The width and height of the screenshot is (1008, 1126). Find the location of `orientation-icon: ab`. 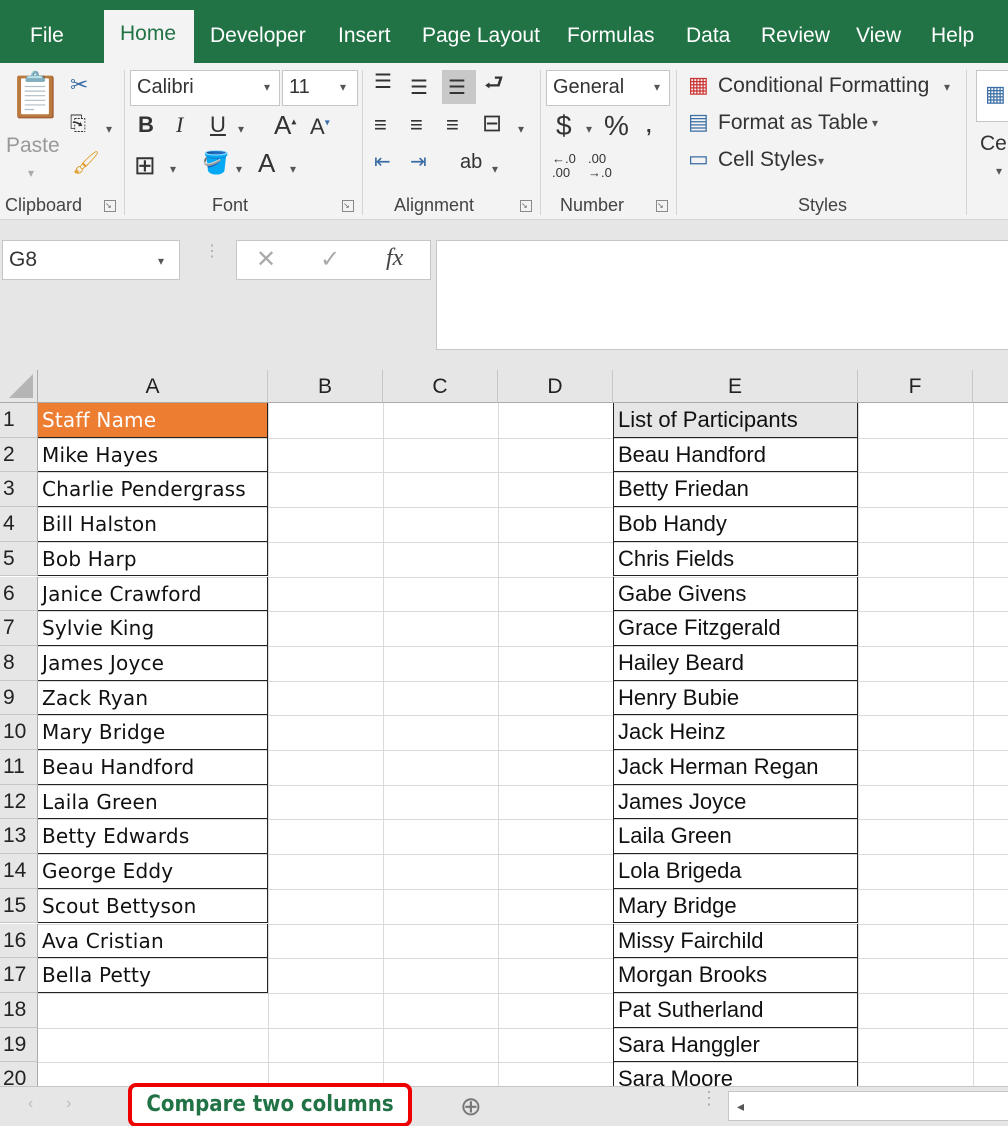

orientation-icon: ab is located at coordinates (471, 162).